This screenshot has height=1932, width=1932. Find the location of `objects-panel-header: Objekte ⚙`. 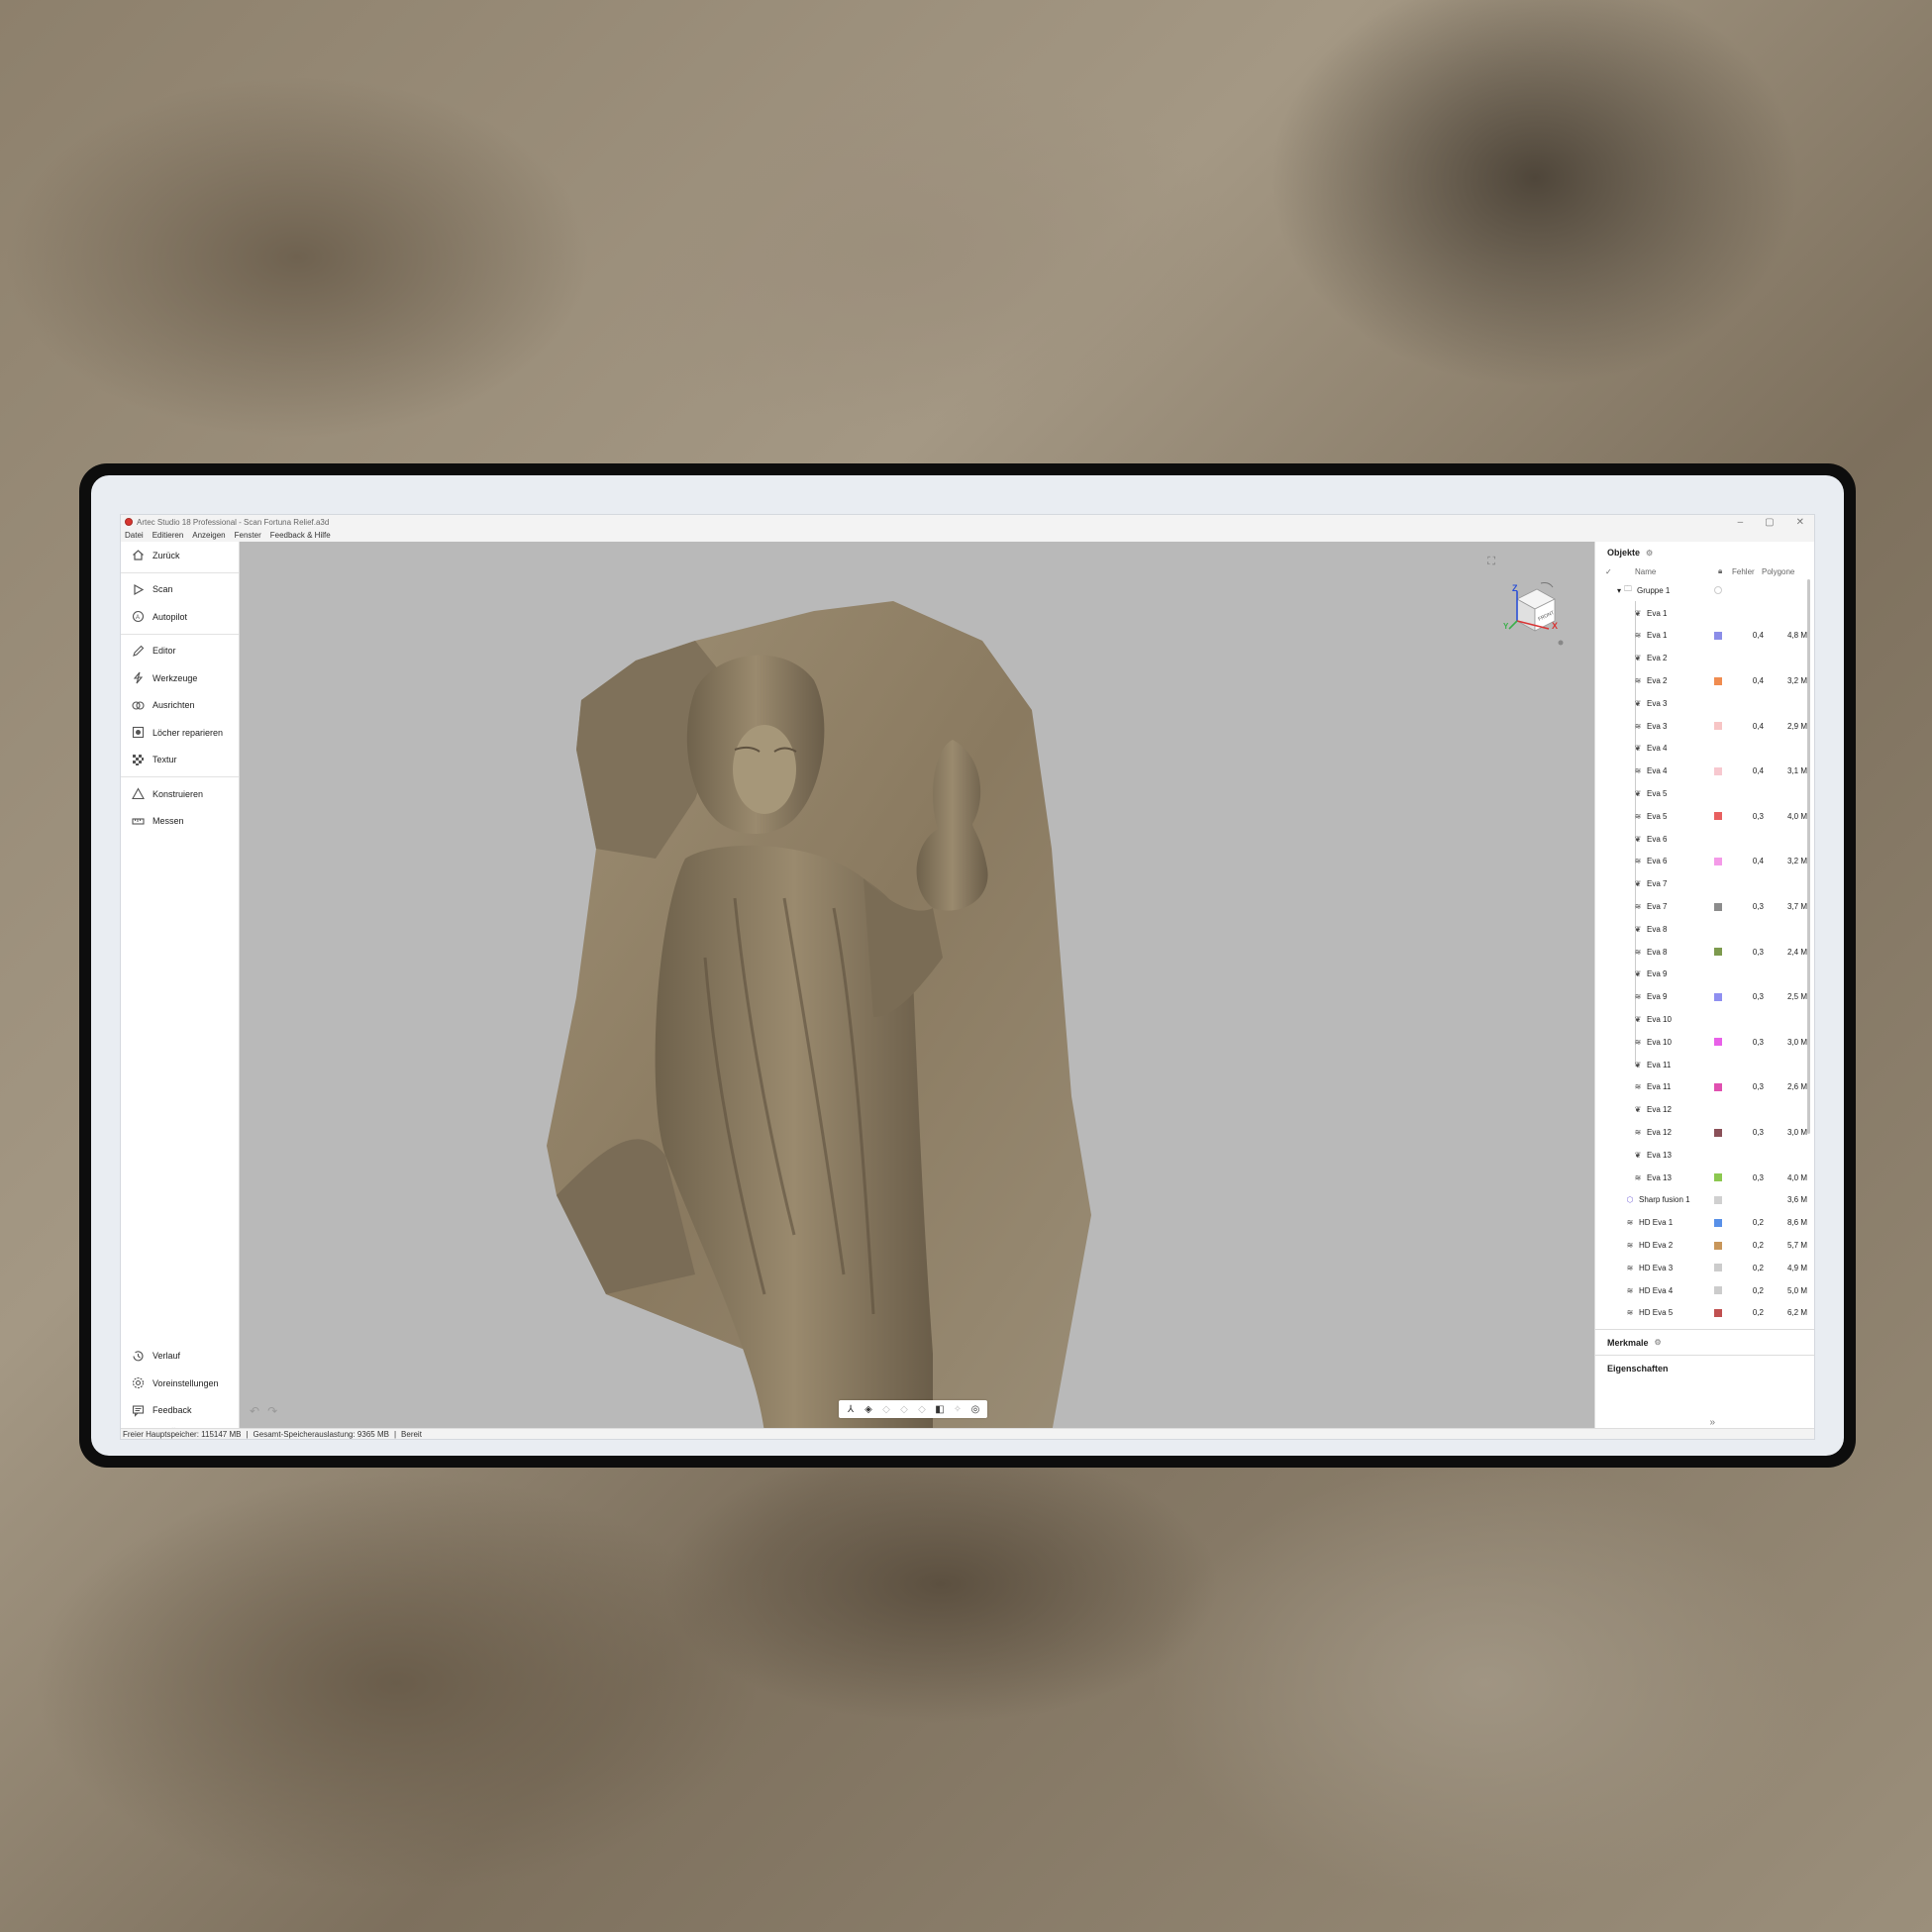

objects-panel-header: Objekte ⚙ is located at coordinates (1704, 552).